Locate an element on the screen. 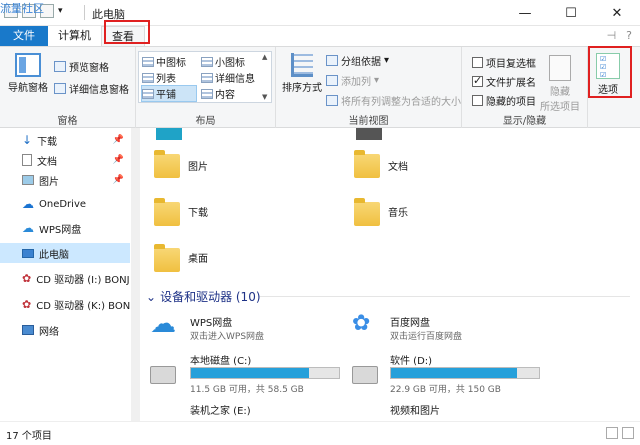 The width and height of the screenshot is (640, 445). sidebar-item-downloads: ↓ 下载 📌 is located at coordinates (65, 140).